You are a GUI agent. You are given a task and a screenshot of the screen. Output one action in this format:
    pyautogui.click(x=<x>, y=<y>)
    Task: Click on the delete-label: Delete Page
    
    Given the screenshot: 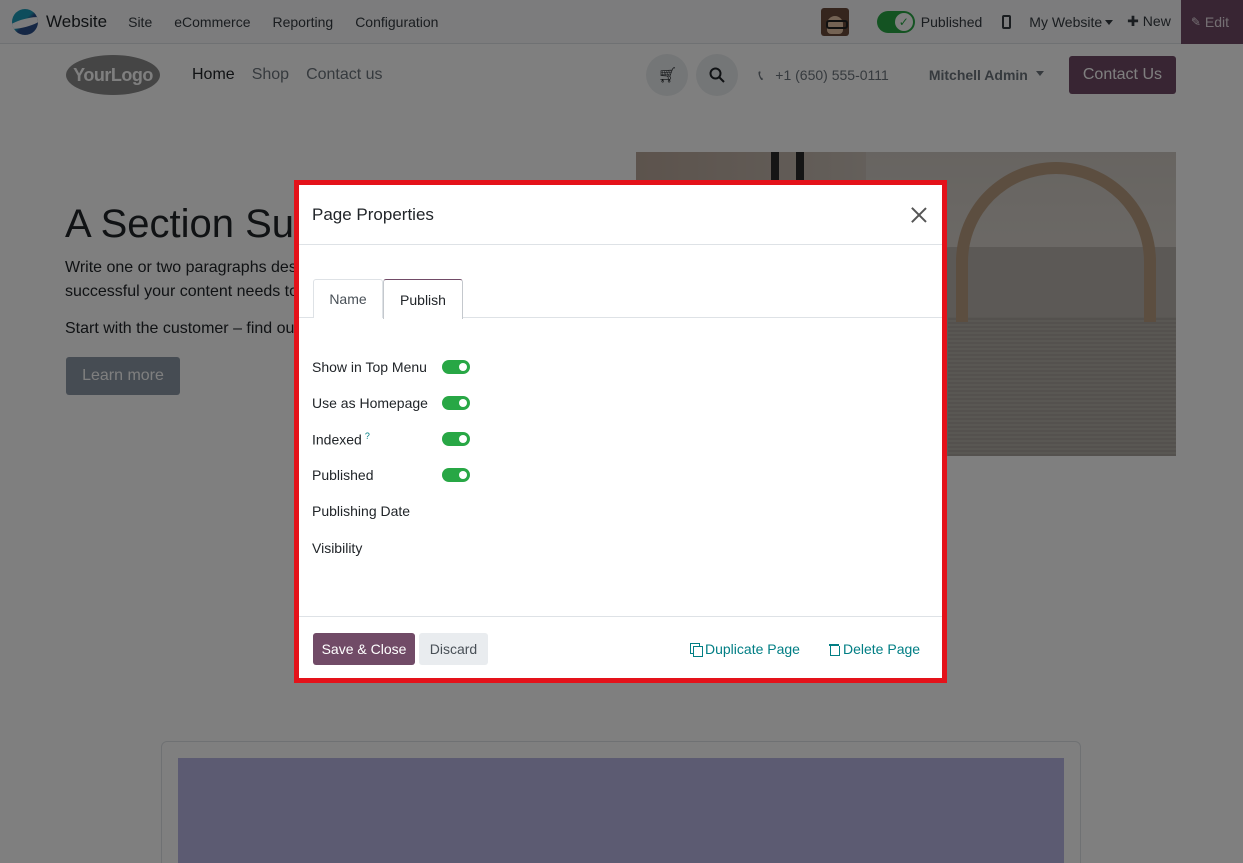 What is the action you would take?
    pyautogui.click(x=882, y=649)
    